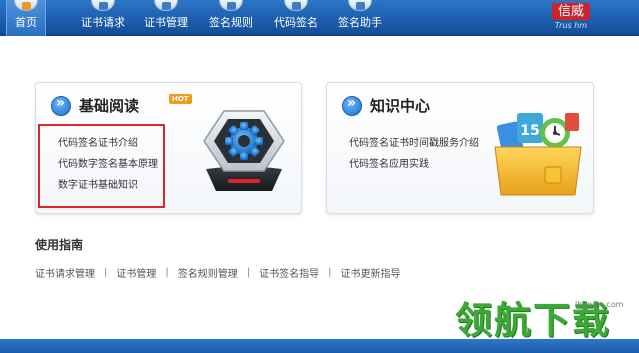  I want to click on top-nav: 首页 证书请求 证书管理 签名规则 代码签名 签名助手 信威 Trus hm, so click(319, 18).